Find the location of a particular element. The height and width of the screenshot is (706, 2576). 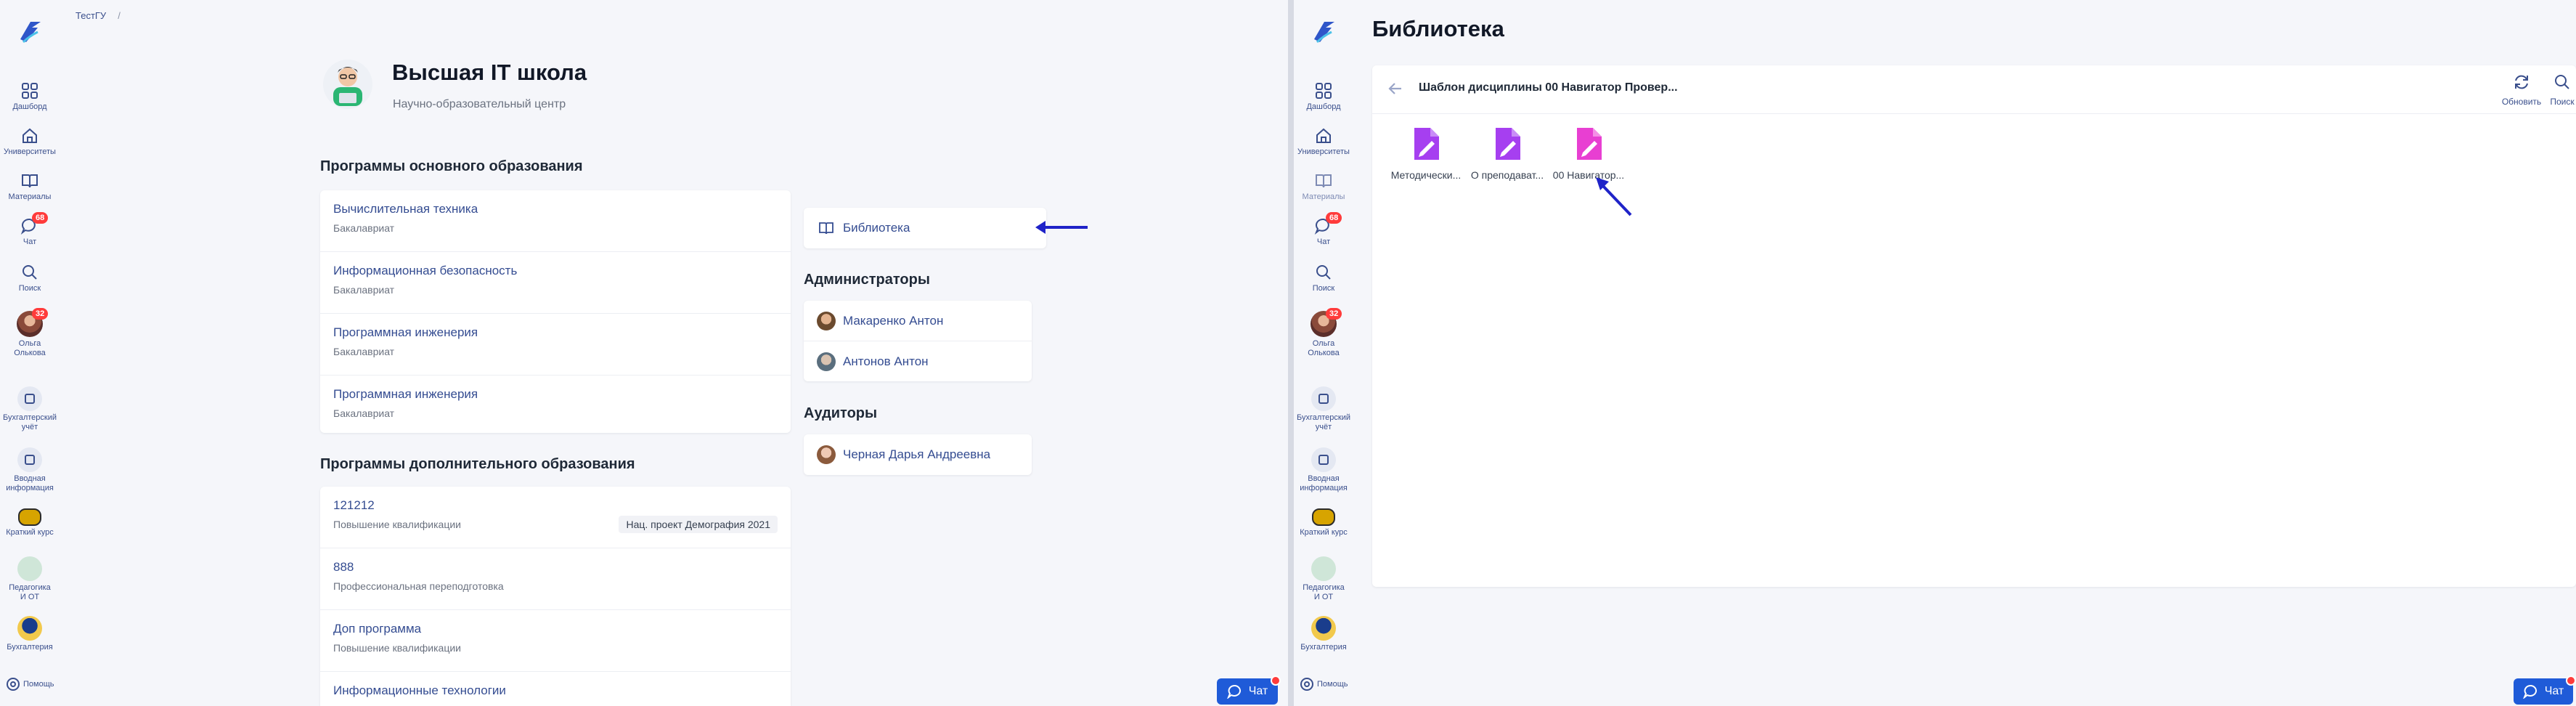

nav-label: Поиск is located at coordinates (29, 288).